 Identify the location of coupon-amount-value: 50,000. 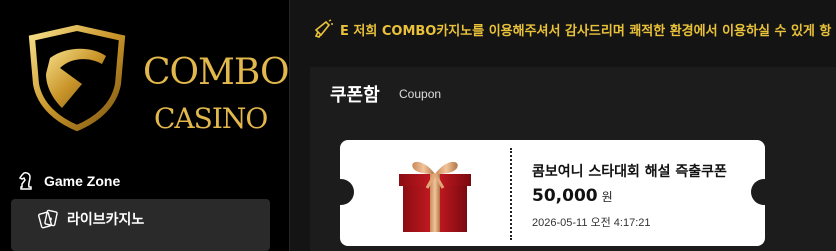
(565, 196).